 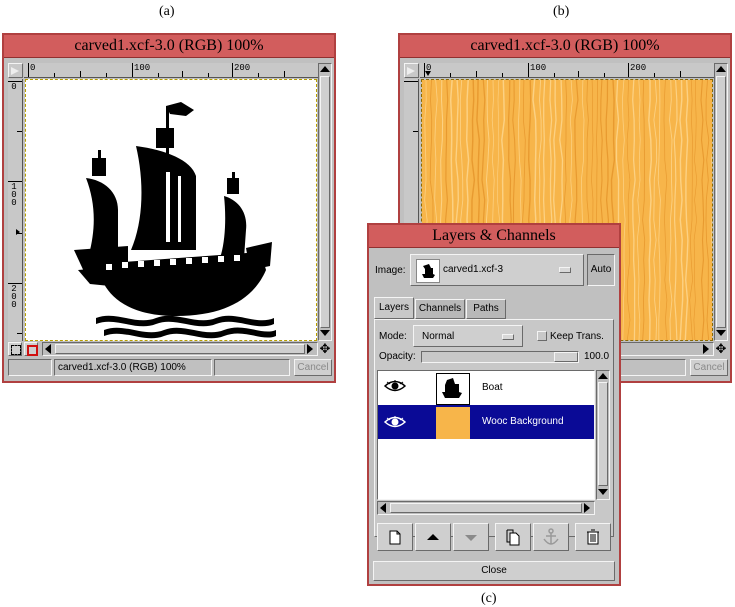 I want to click on tab-layers: Layers, so click(x=394, y=308).